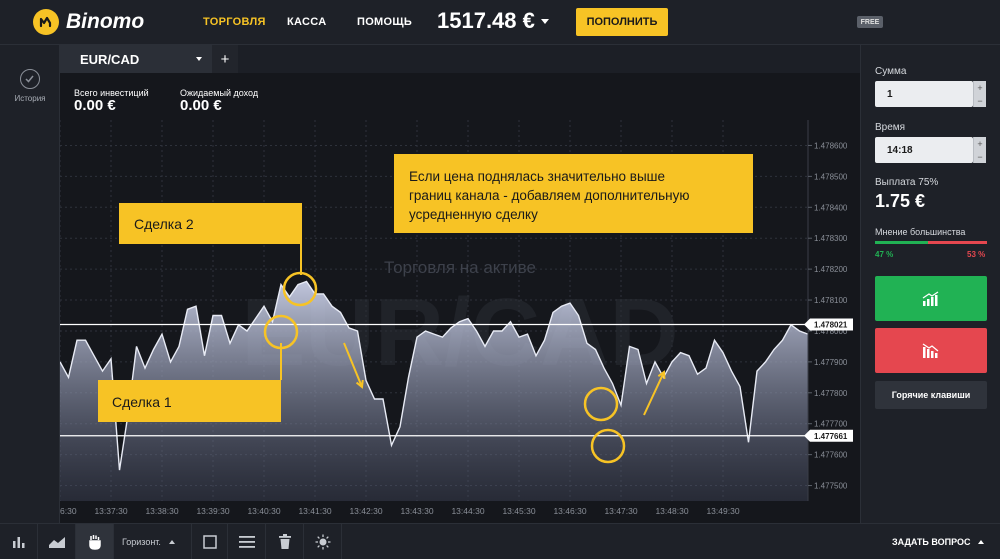 The height and width of the screenshot is (559, 1000). Describe the element at coordinates (622, 22) in the screenshot. I see `deposit-button: ПОПОЛНИТЬ` at that location.